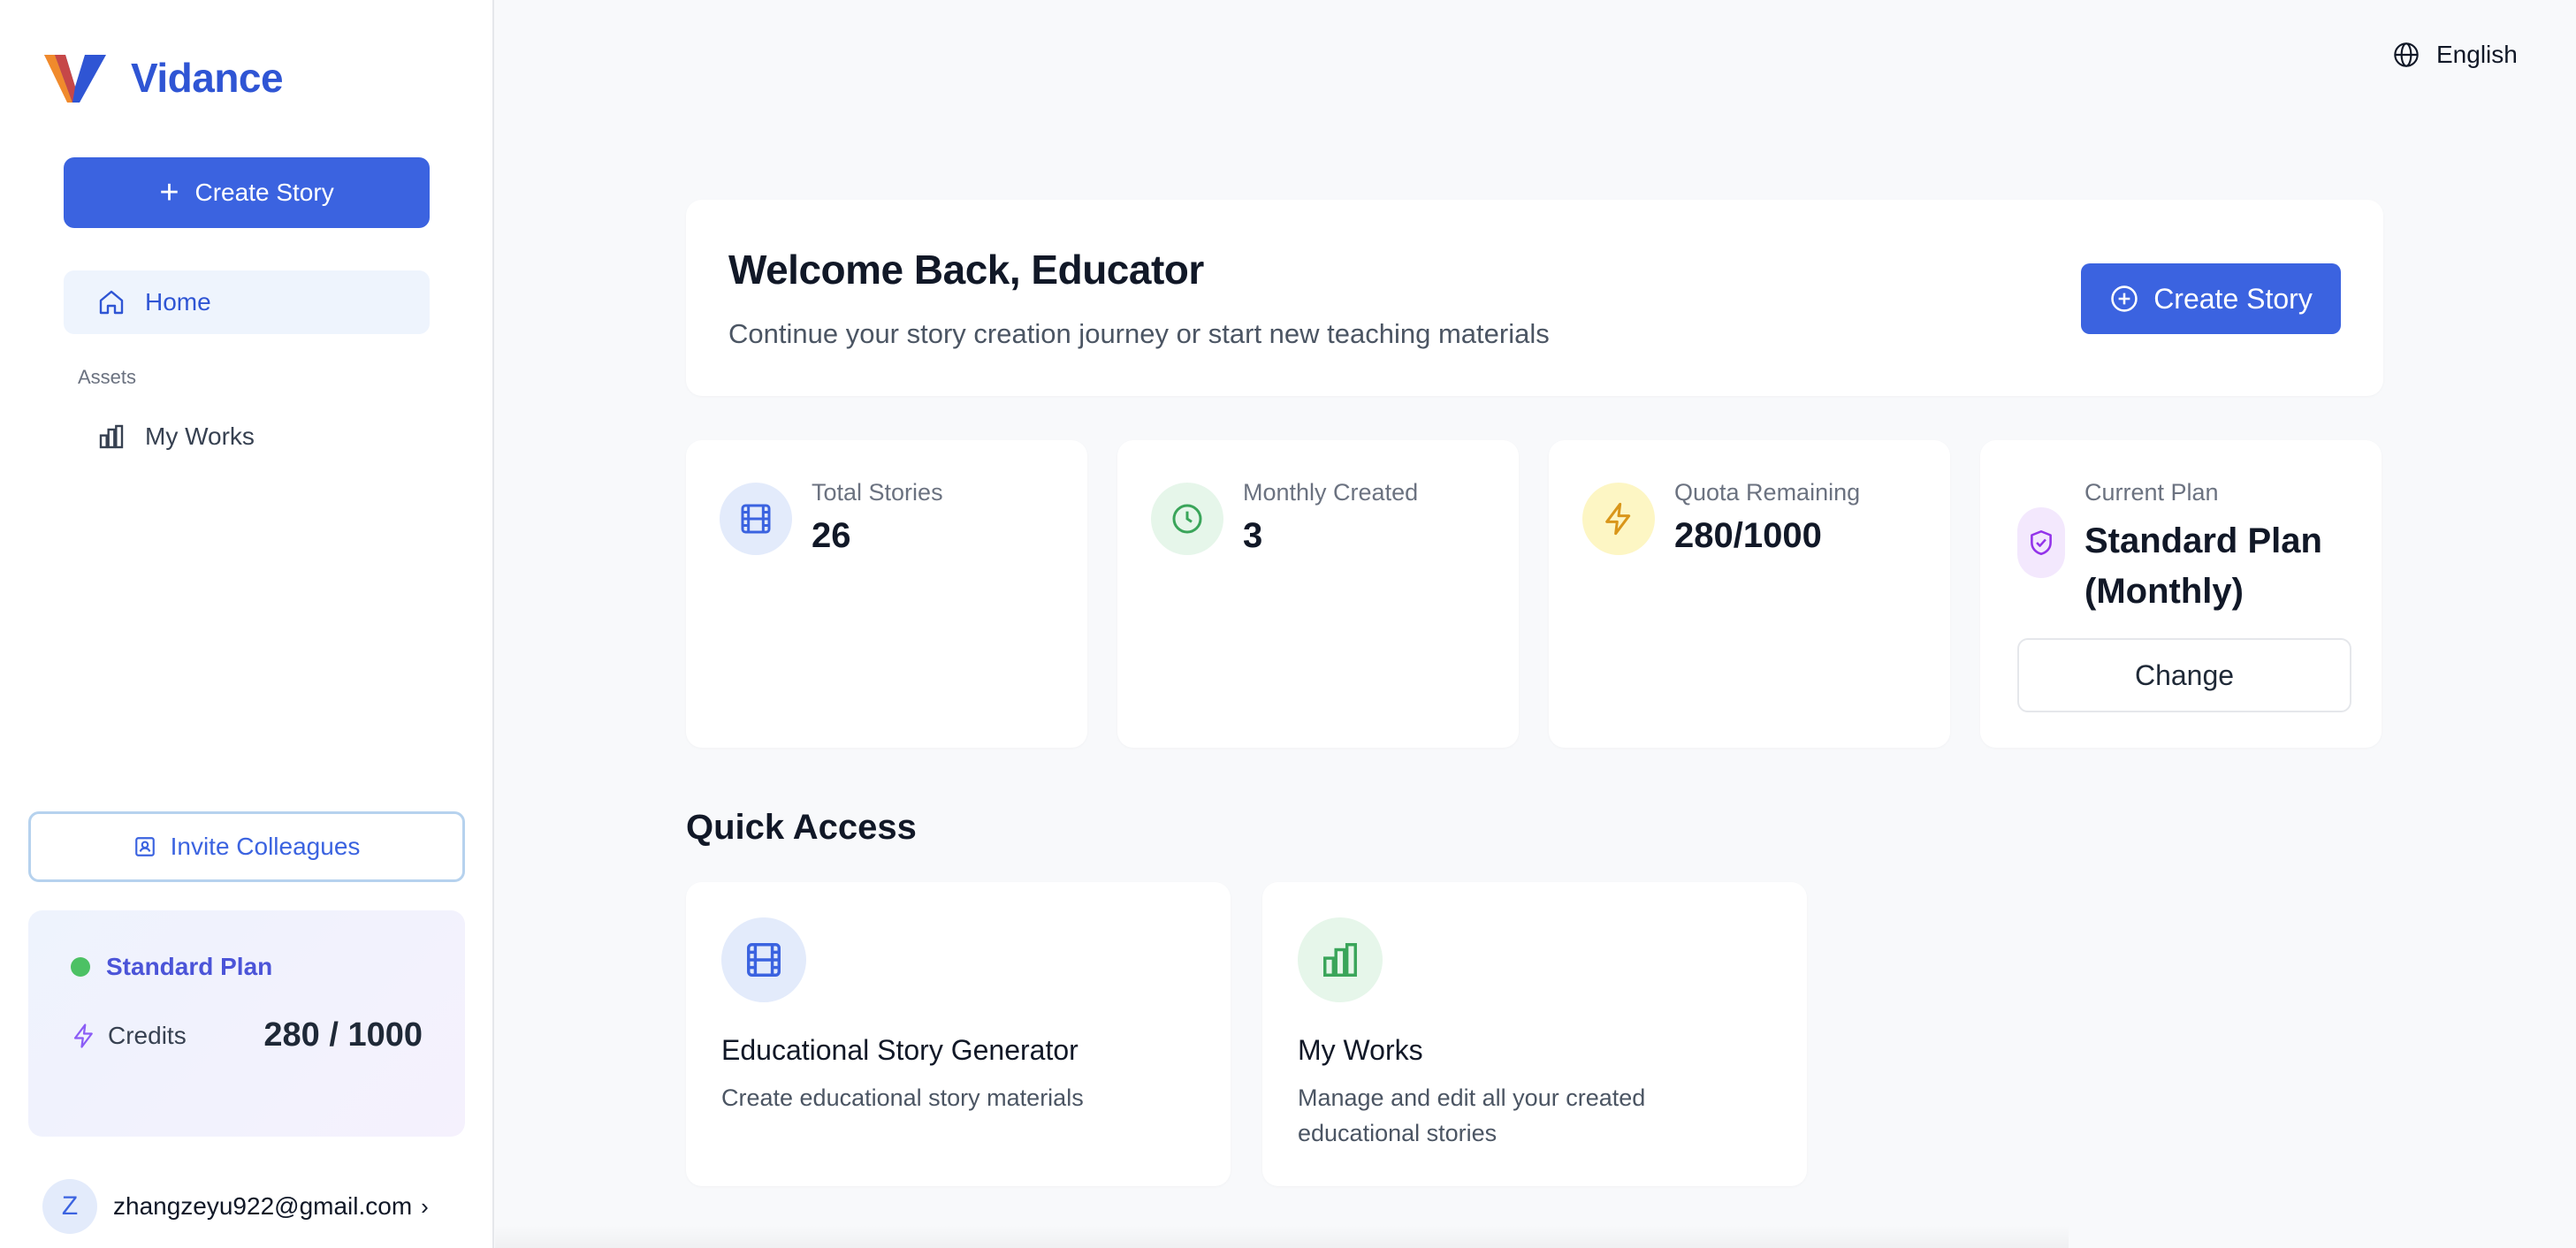 The height and width of the screenshot is (1248, 2576). I want to click on stat-value: 3, so click(1253, 535).